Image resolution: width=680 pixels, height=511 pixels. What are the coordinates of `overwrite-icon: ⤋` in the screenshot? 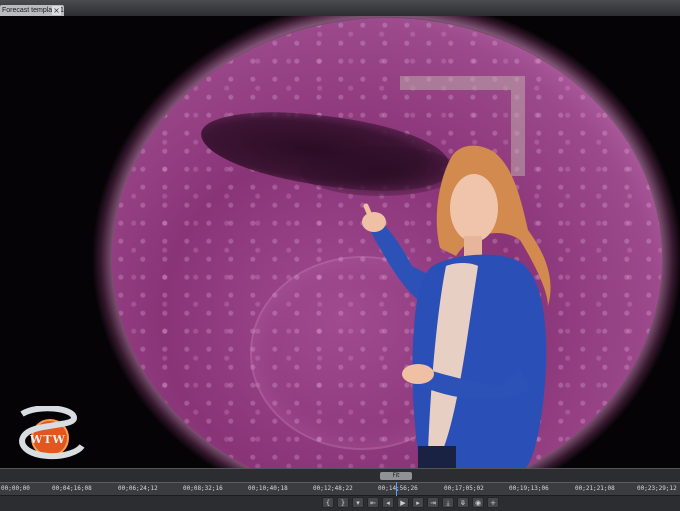 It's located at (463, 502).